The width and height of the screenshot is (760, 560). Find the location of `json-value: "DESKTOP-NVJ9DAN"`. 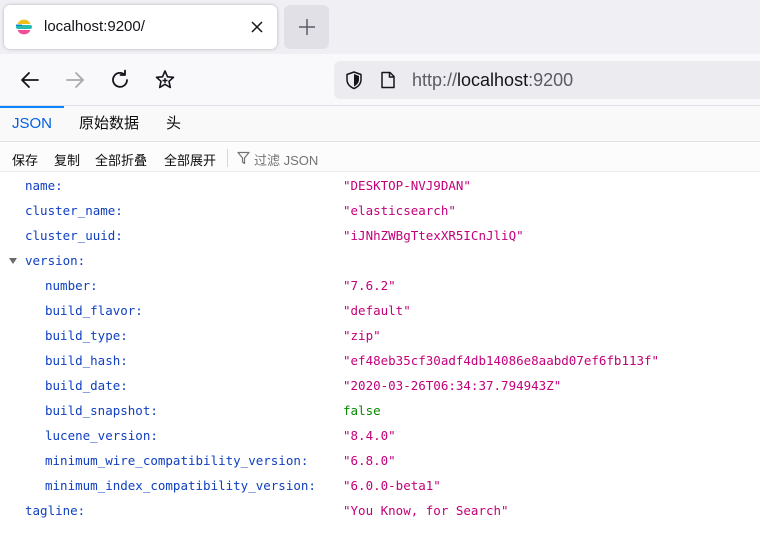

json-value: "DESKTOP-NVJ9DAN" is located at coordinates (407, 185).